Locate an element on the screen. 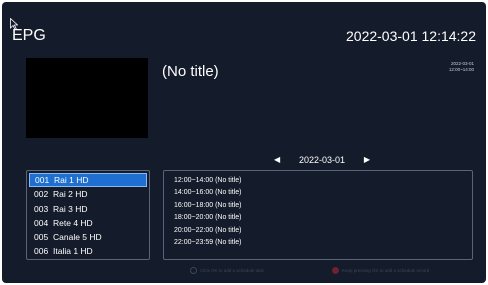 The height and width of the screenshot is (285, 488). program-item: 20:00~22:00 (No title) is located at coordinates (318, 231).